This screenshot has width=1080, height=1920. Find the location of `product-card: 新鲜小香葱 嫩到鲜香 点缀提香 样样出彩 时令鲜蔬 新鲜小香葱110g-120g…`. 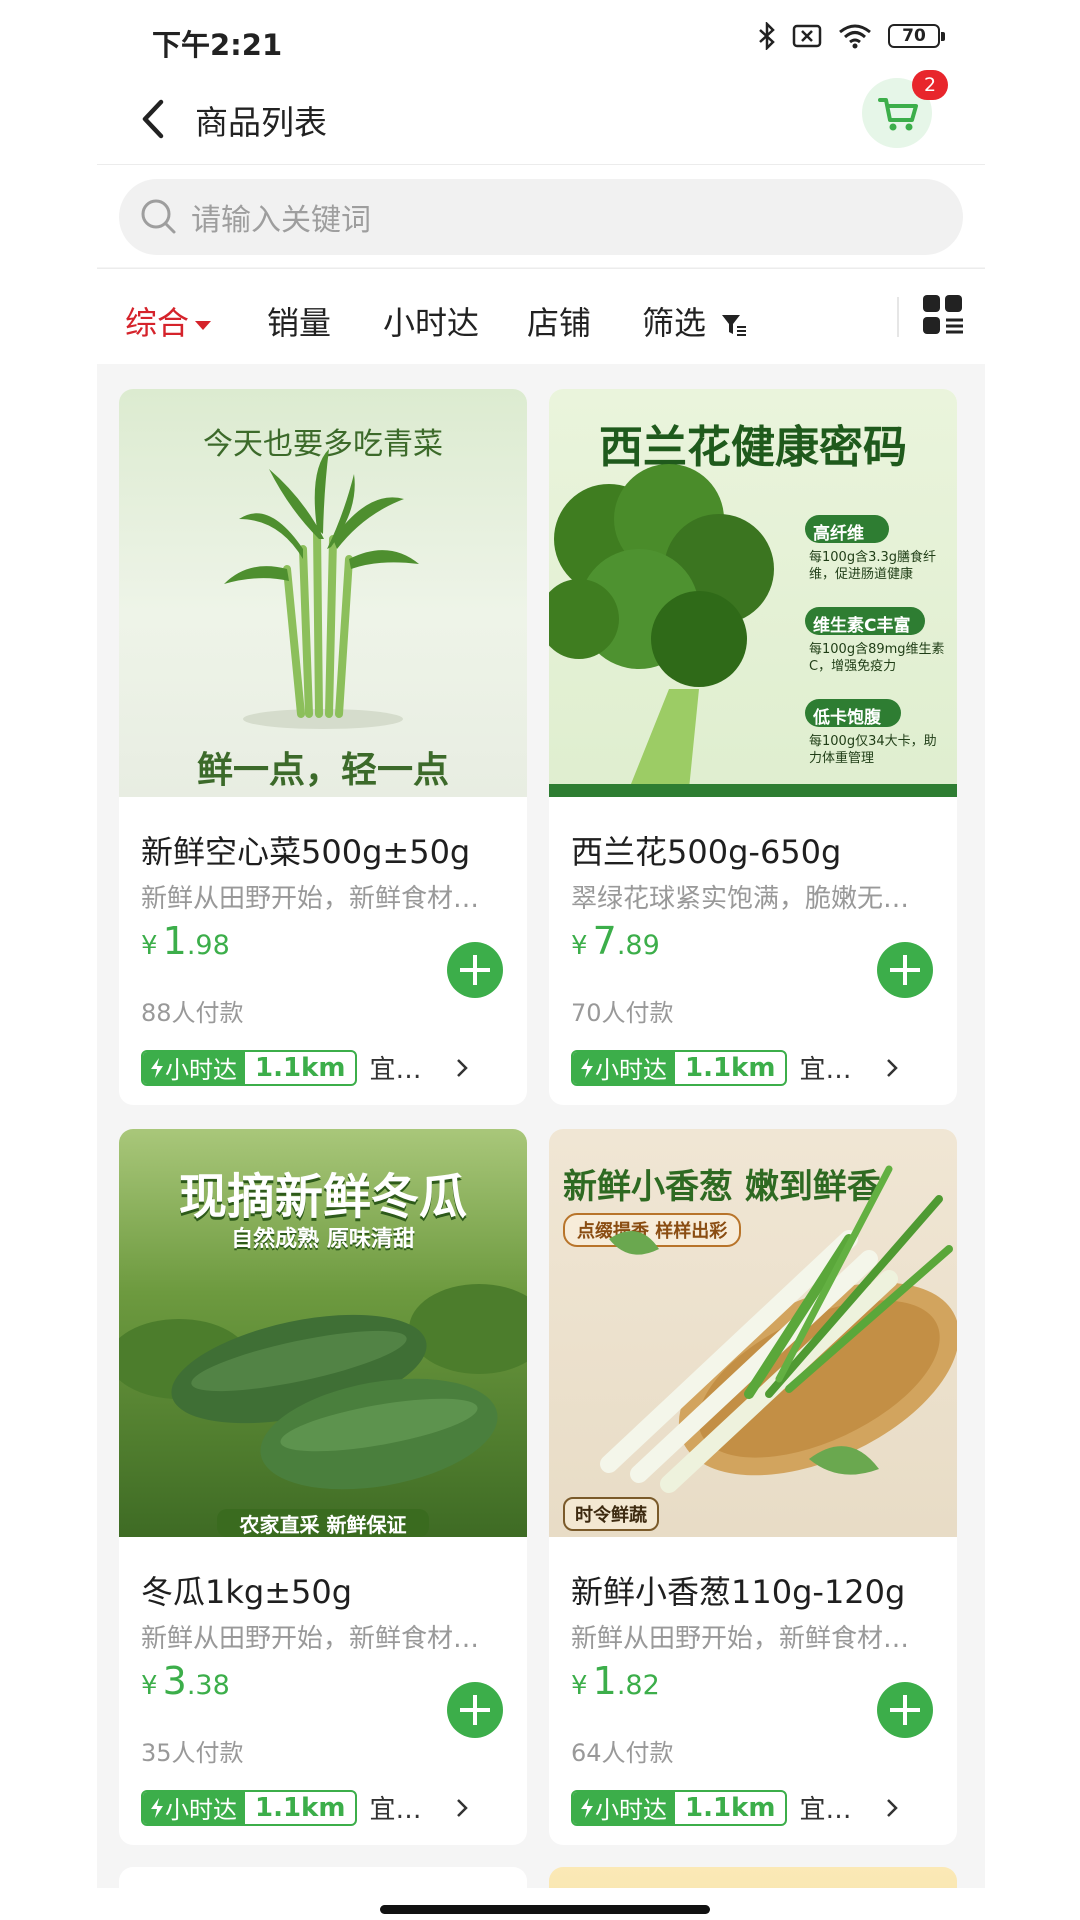

product-card: 新鲜小香葱 嫩到鲜香 点缀提香 样样出彩 时令鲜蔬 新鲜小香葱110g-120g… is located at coordinates (753, 1487).